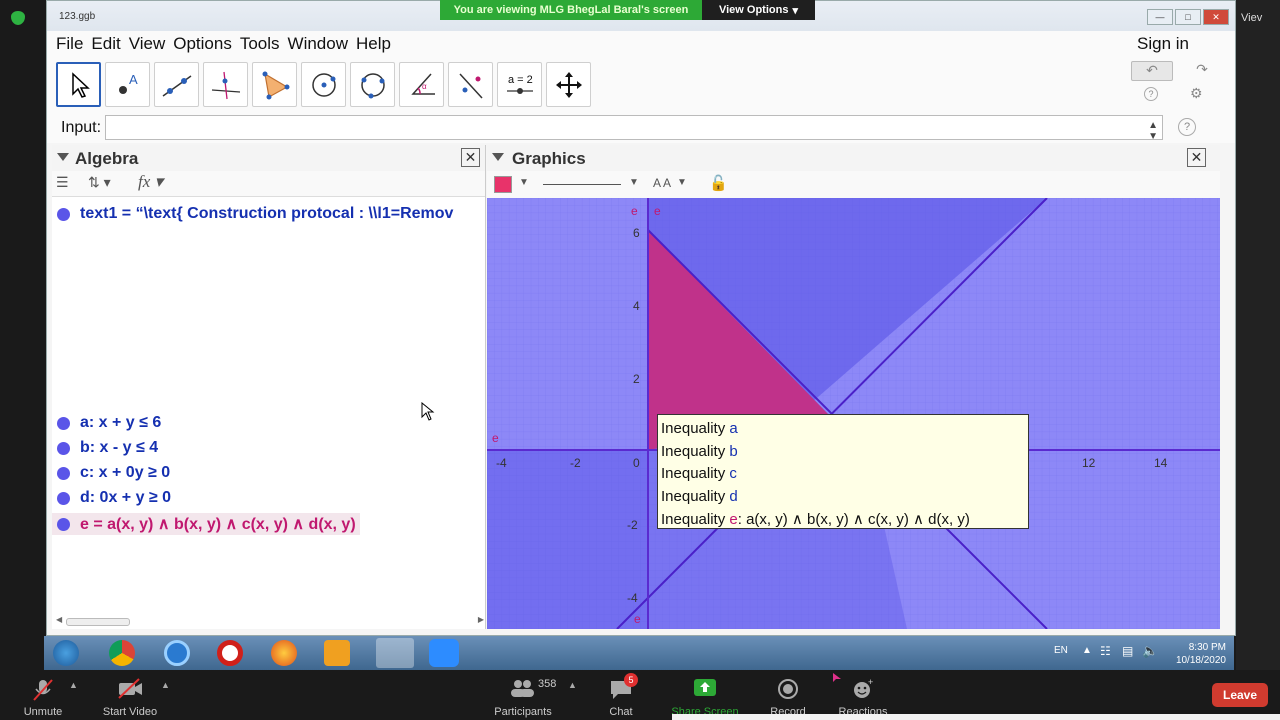  Describe the element at coordinates (111, 498) in the screenshot. I see `list-item: d: 0x + y ≥ 0` at that location.